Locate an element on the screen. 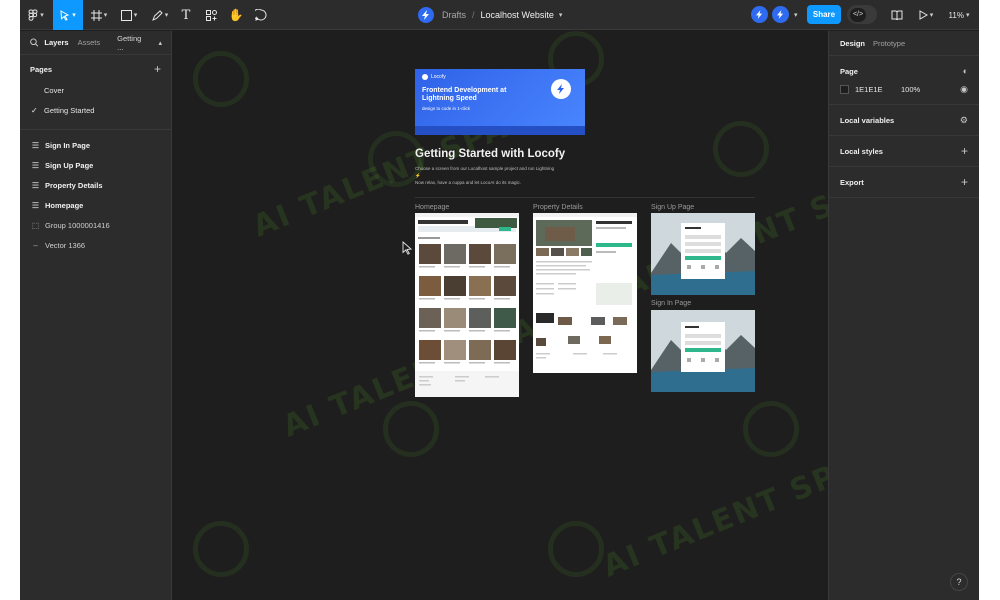 This screenshot has height=600, width=1000. layer-label: Homepage is located at coordinates (64, 205).